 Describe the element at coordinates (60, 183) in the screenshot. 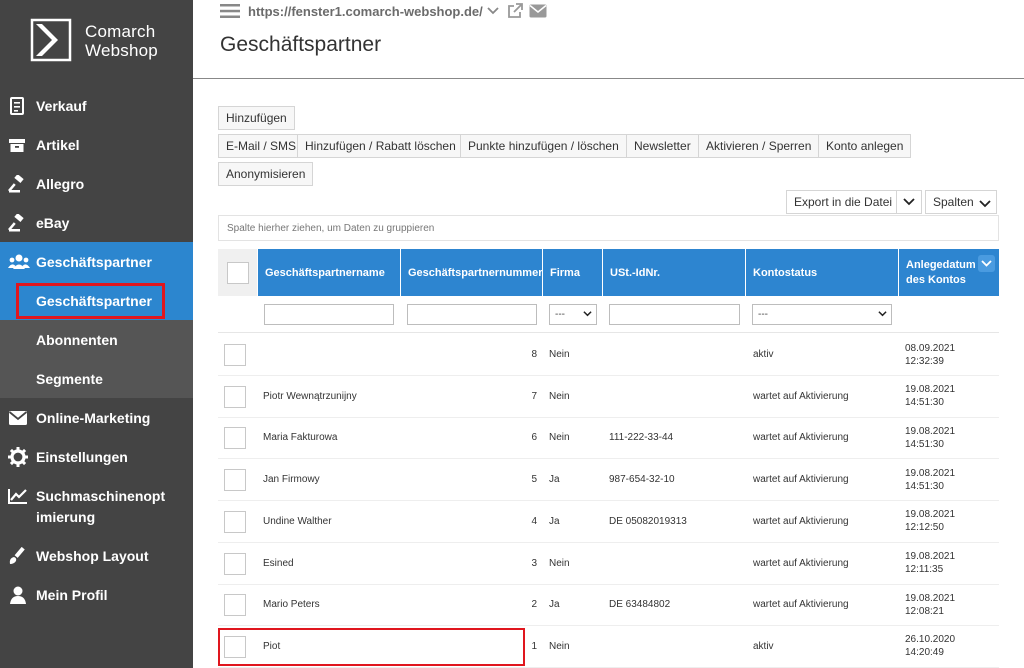

I see `sidebar-item-label: Allegro` at that location.